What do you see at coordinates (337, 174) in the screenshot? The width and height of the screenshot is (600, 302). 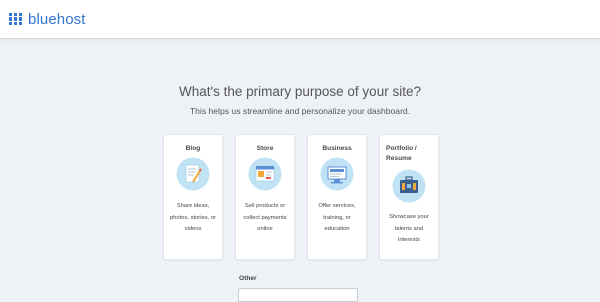 I see `business-icon` at bounding box center [337, 174].